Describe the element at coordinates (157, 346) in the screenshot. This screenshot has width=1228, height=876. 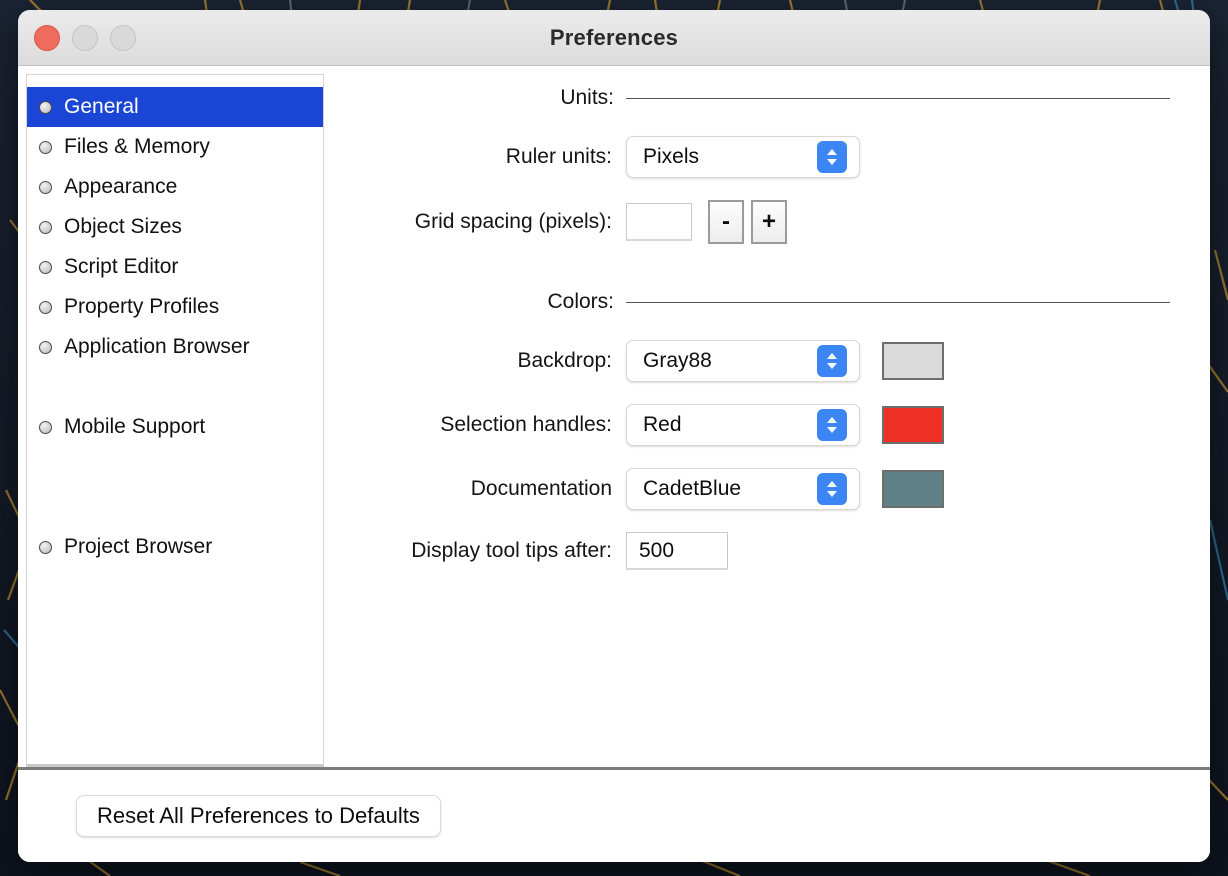
I see `sidebar-item-label: Application Browser` at that location.